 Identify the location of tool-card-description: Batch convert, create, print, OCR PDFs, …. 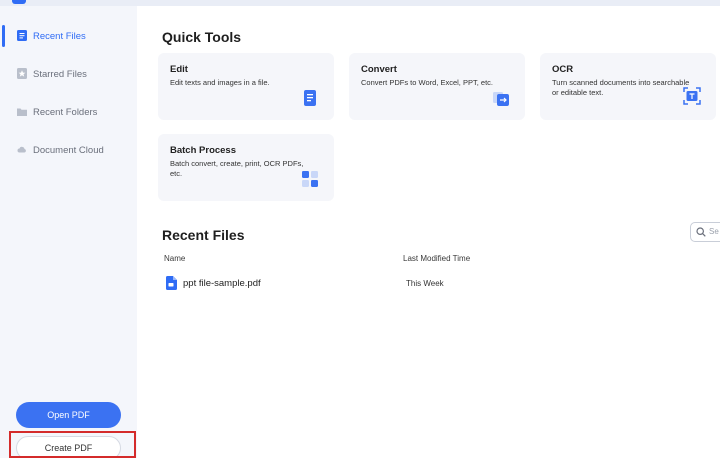
(237, 168).